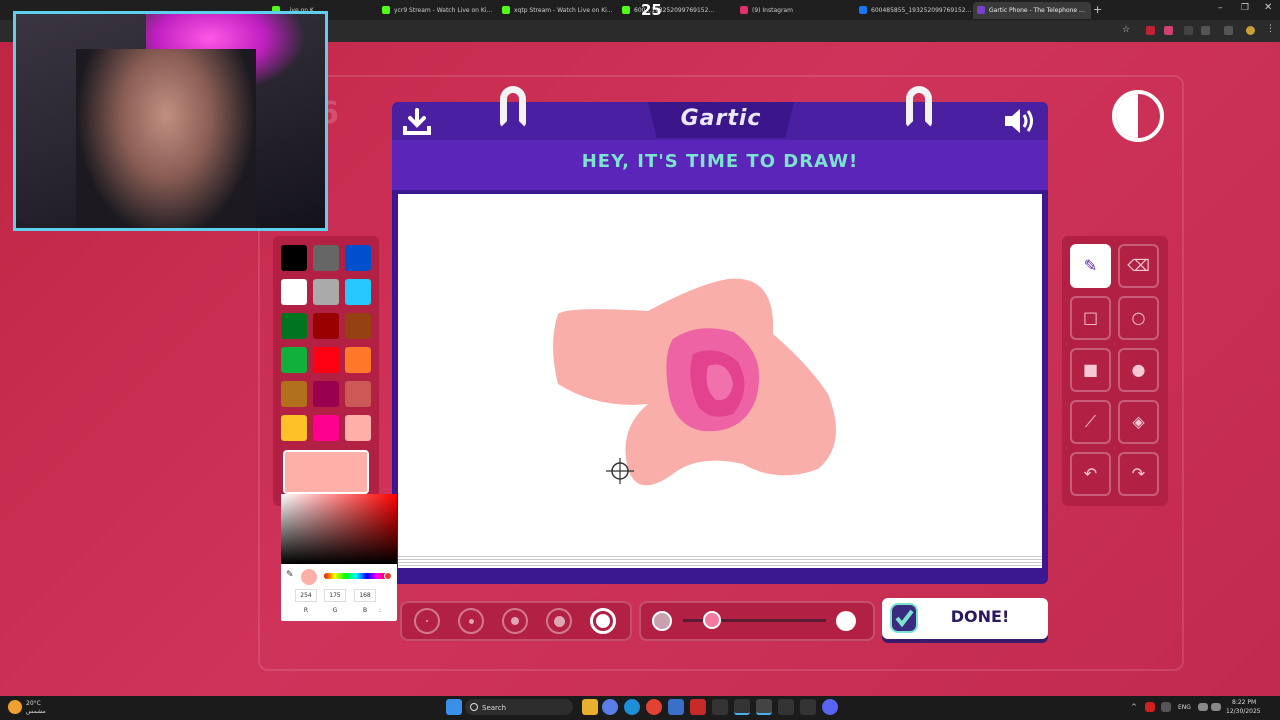 Image resolution: width=1280 pixels, height=720 pixels. Describe the element at coordinates (662, 621) in the screenshot. I see `opacity-low-icon` at that location.